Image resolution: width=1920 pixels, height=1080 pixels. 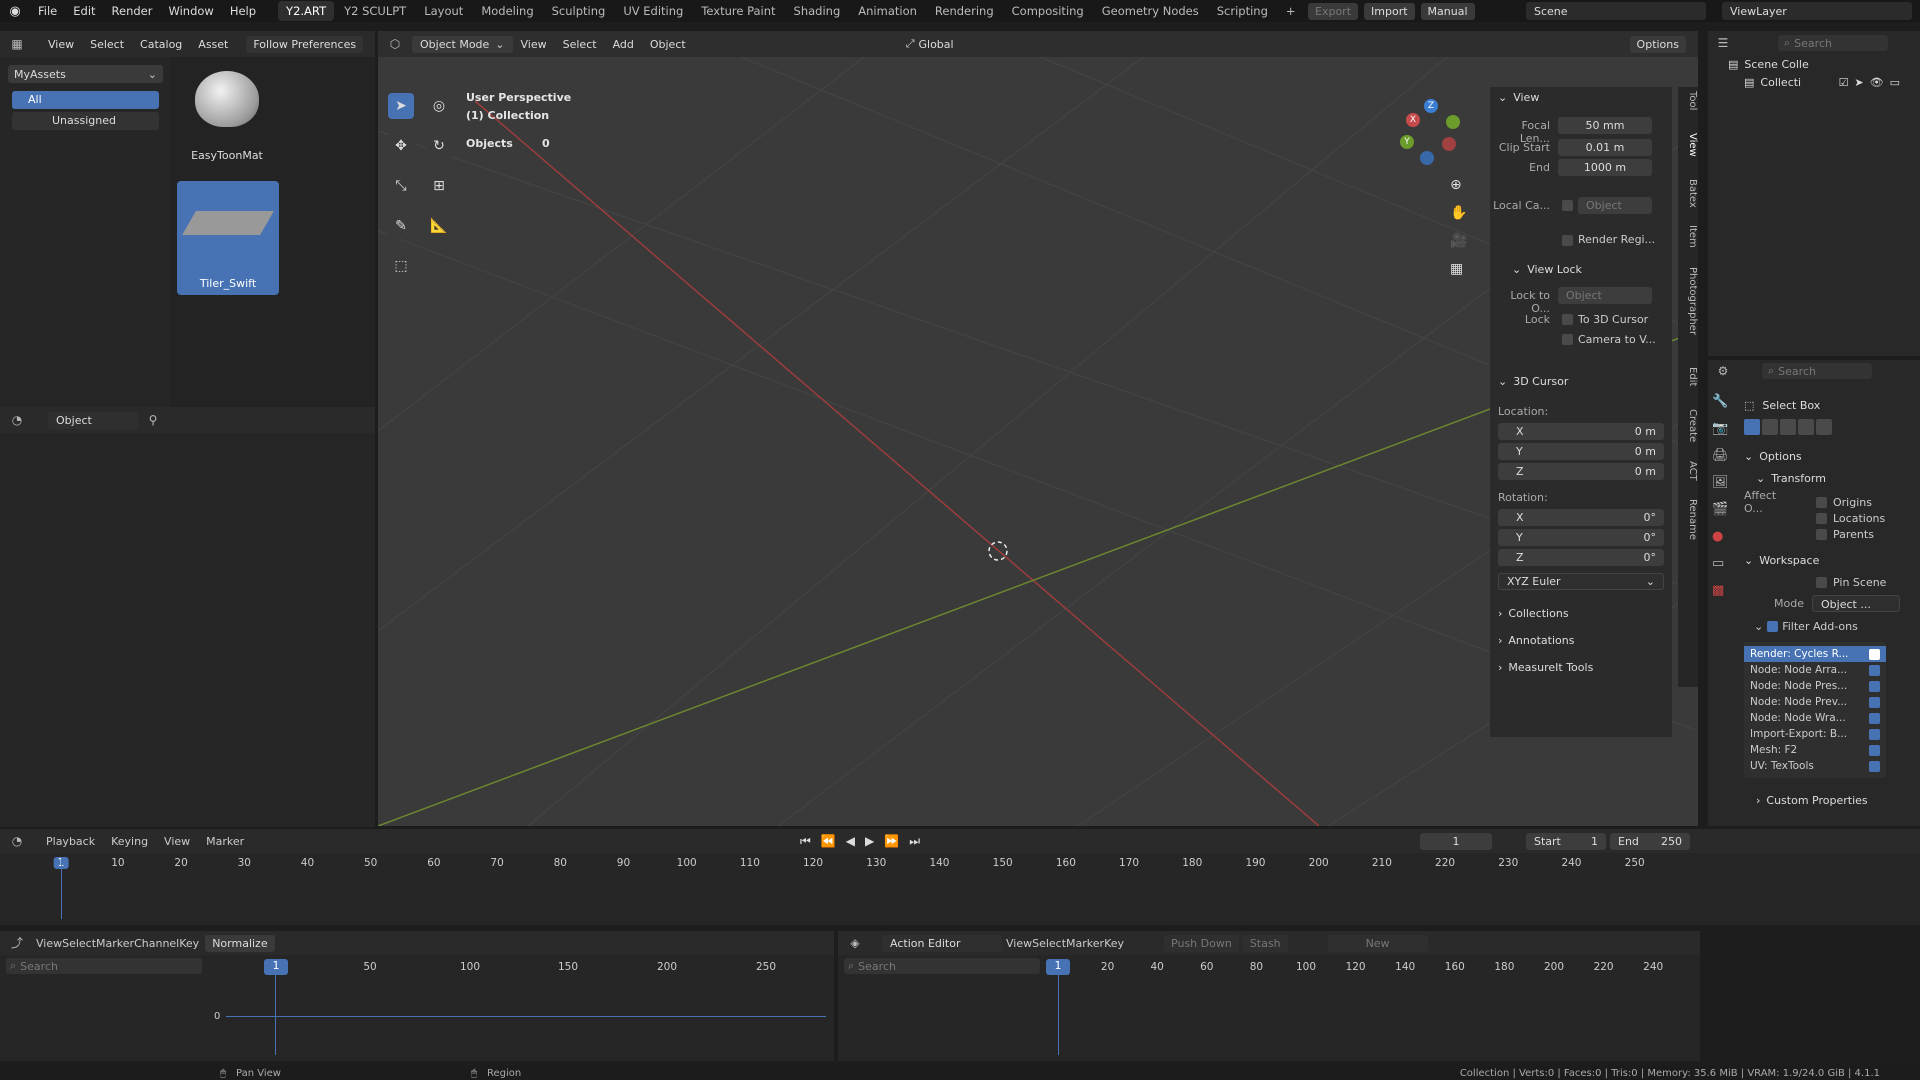 What do you see at coordinates (1581, 557) in the screenshot?
I see `cursor-rotation-z: Z 0°` at bounding box center [1581, 557].